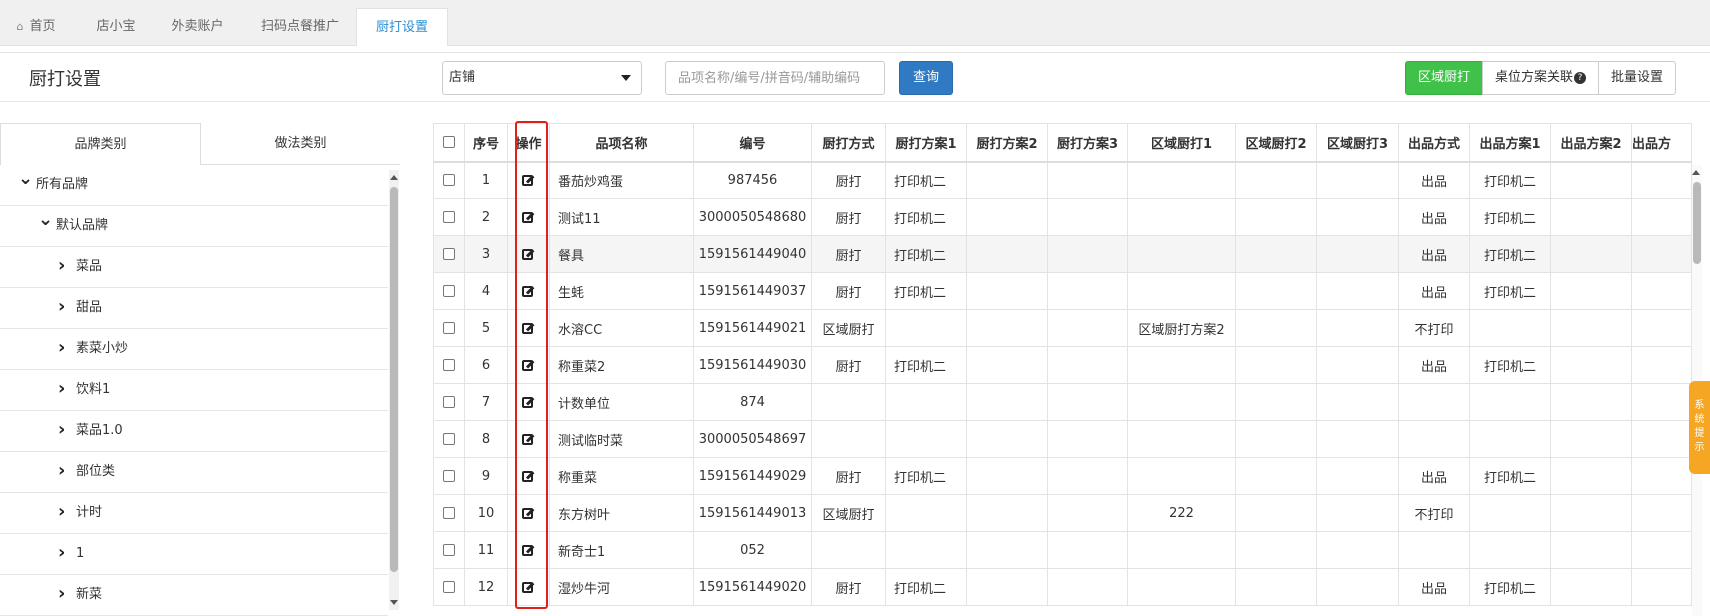 The image size is (1710, 616). Describe the element at coordinates (1591, 143) in the screenshot. I see `column-header: 出品方案2` at that location.